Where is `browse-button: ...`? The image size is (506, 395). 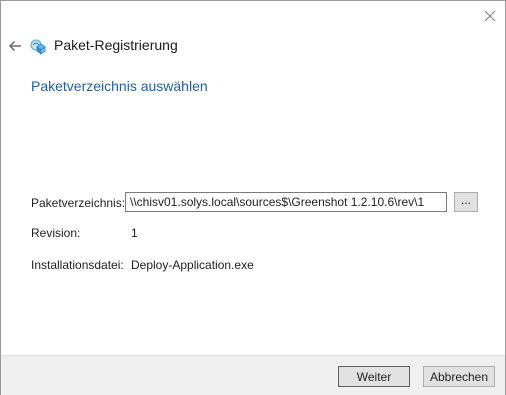
browse-button: ... is located at coordinates (466, 202).